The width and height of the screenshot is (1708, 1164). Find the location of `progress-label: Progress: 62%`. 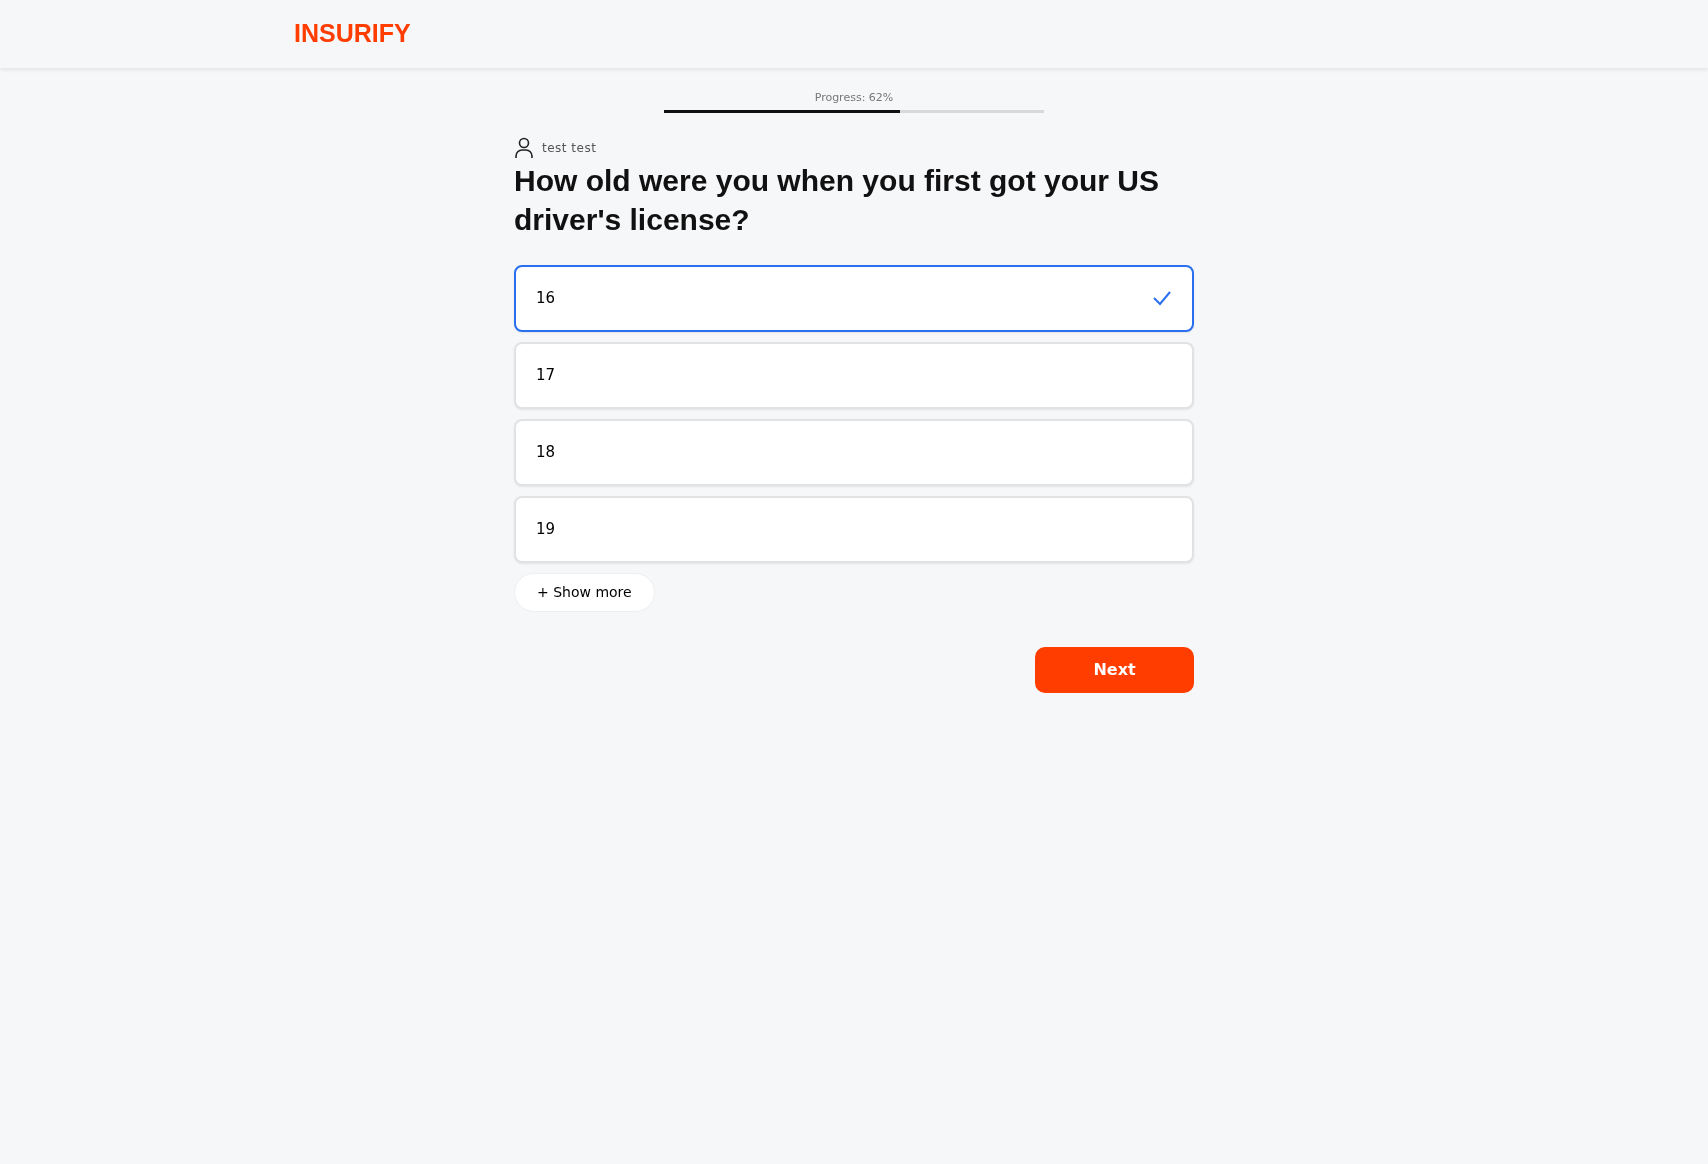

progress-label: Progress: 62% is located at coordinates (854, 97).